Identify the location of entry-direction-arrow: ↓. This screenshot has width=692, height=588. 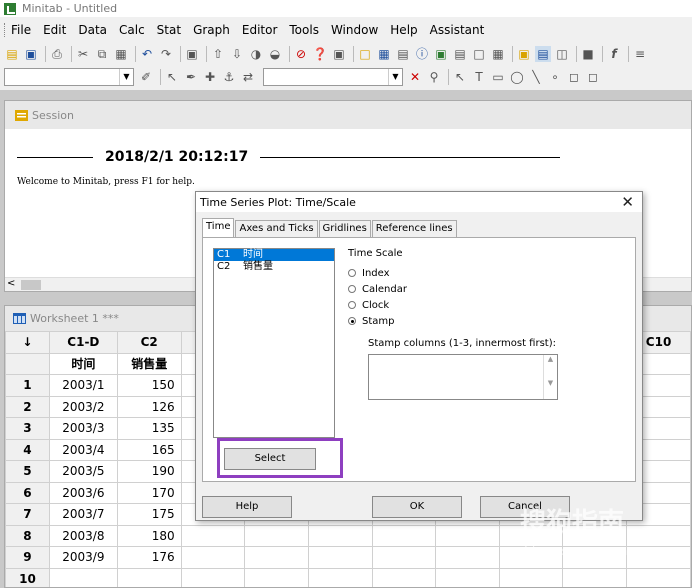
(27, 342).